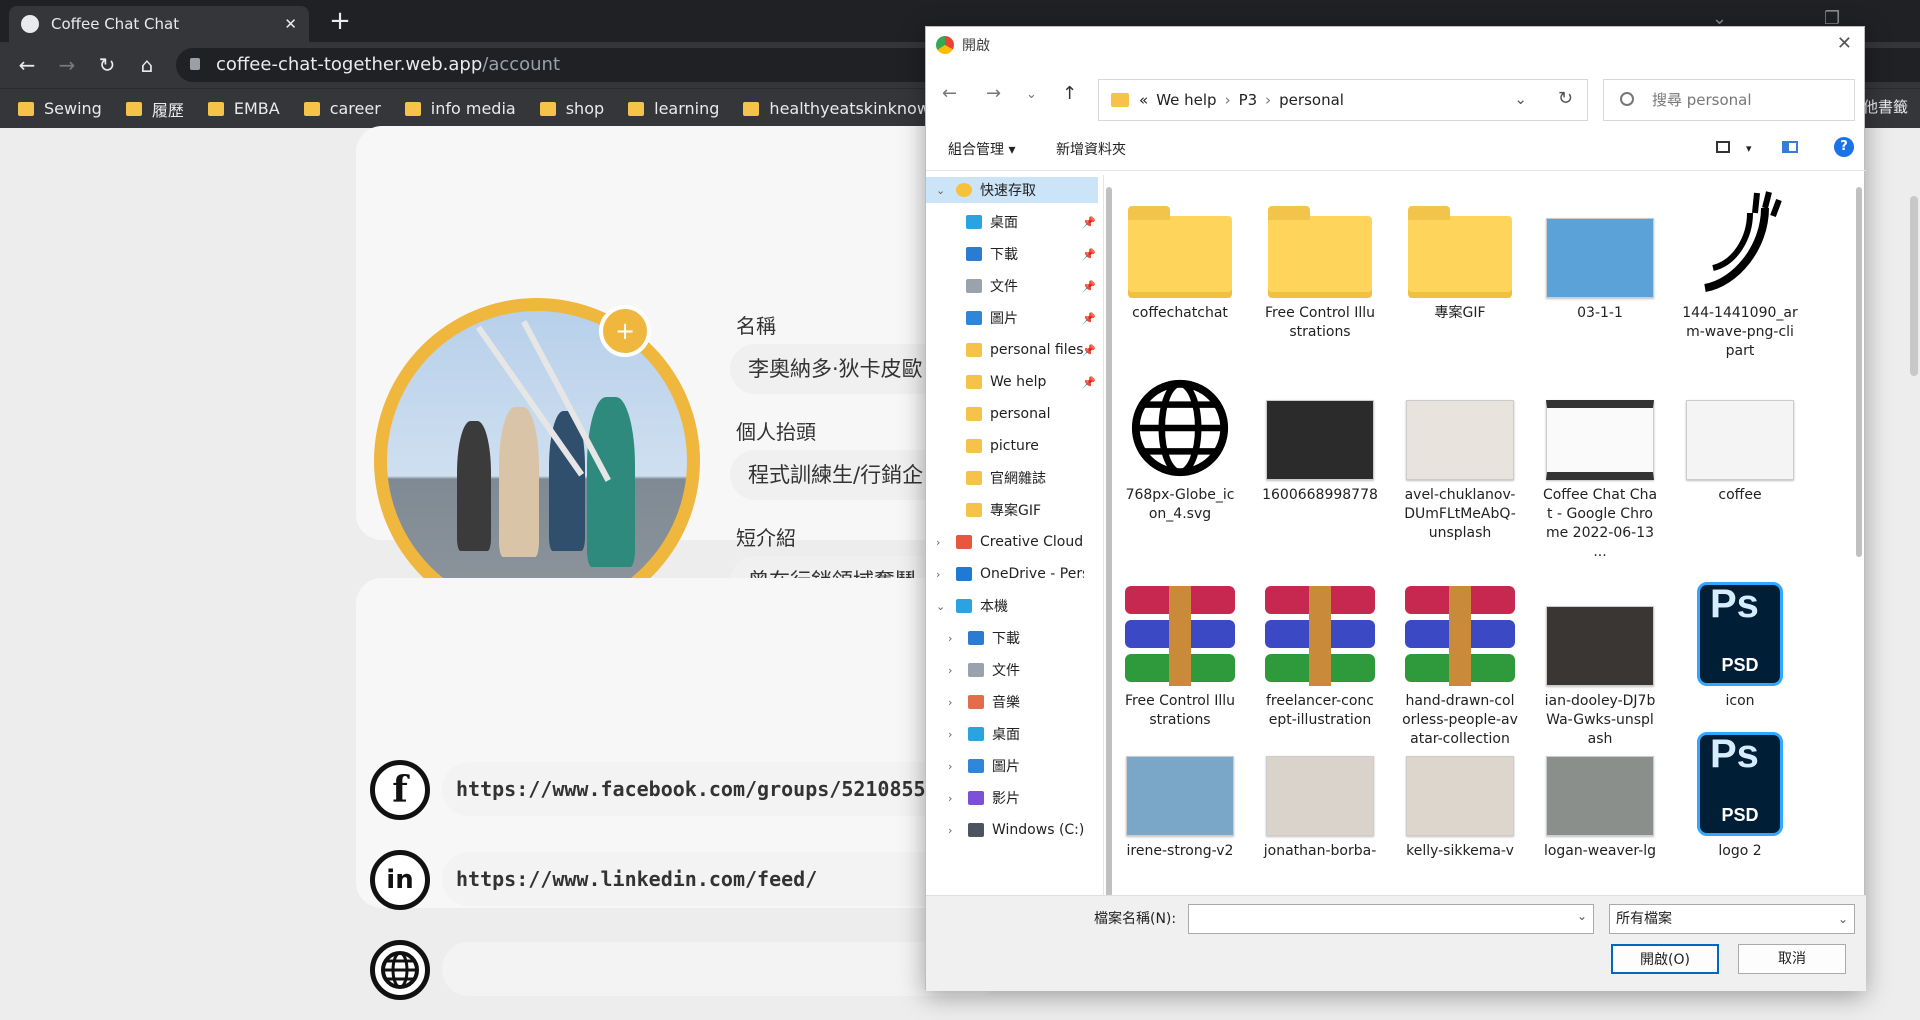  Describe the element at coordinates (1012, 542) in the screenshot. I see `tree-item: › Creative Cloud Files` at that location.